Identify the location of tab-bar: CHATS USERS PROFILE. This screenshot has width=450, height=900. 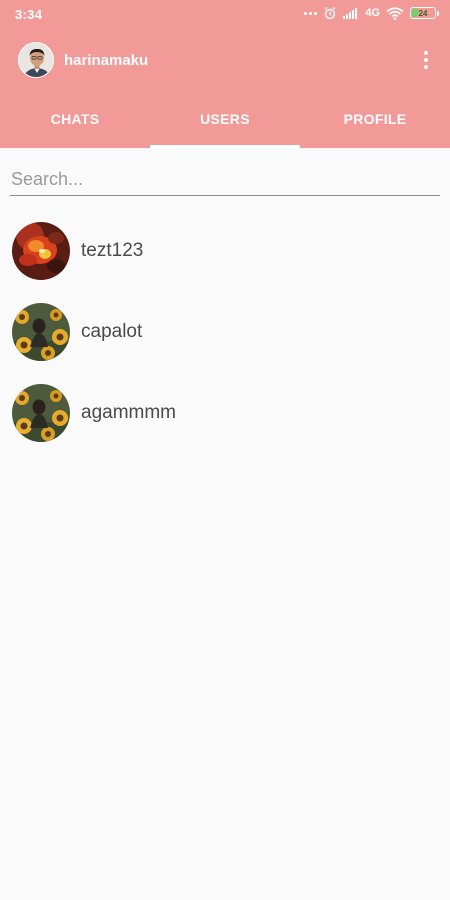
(225, 122).